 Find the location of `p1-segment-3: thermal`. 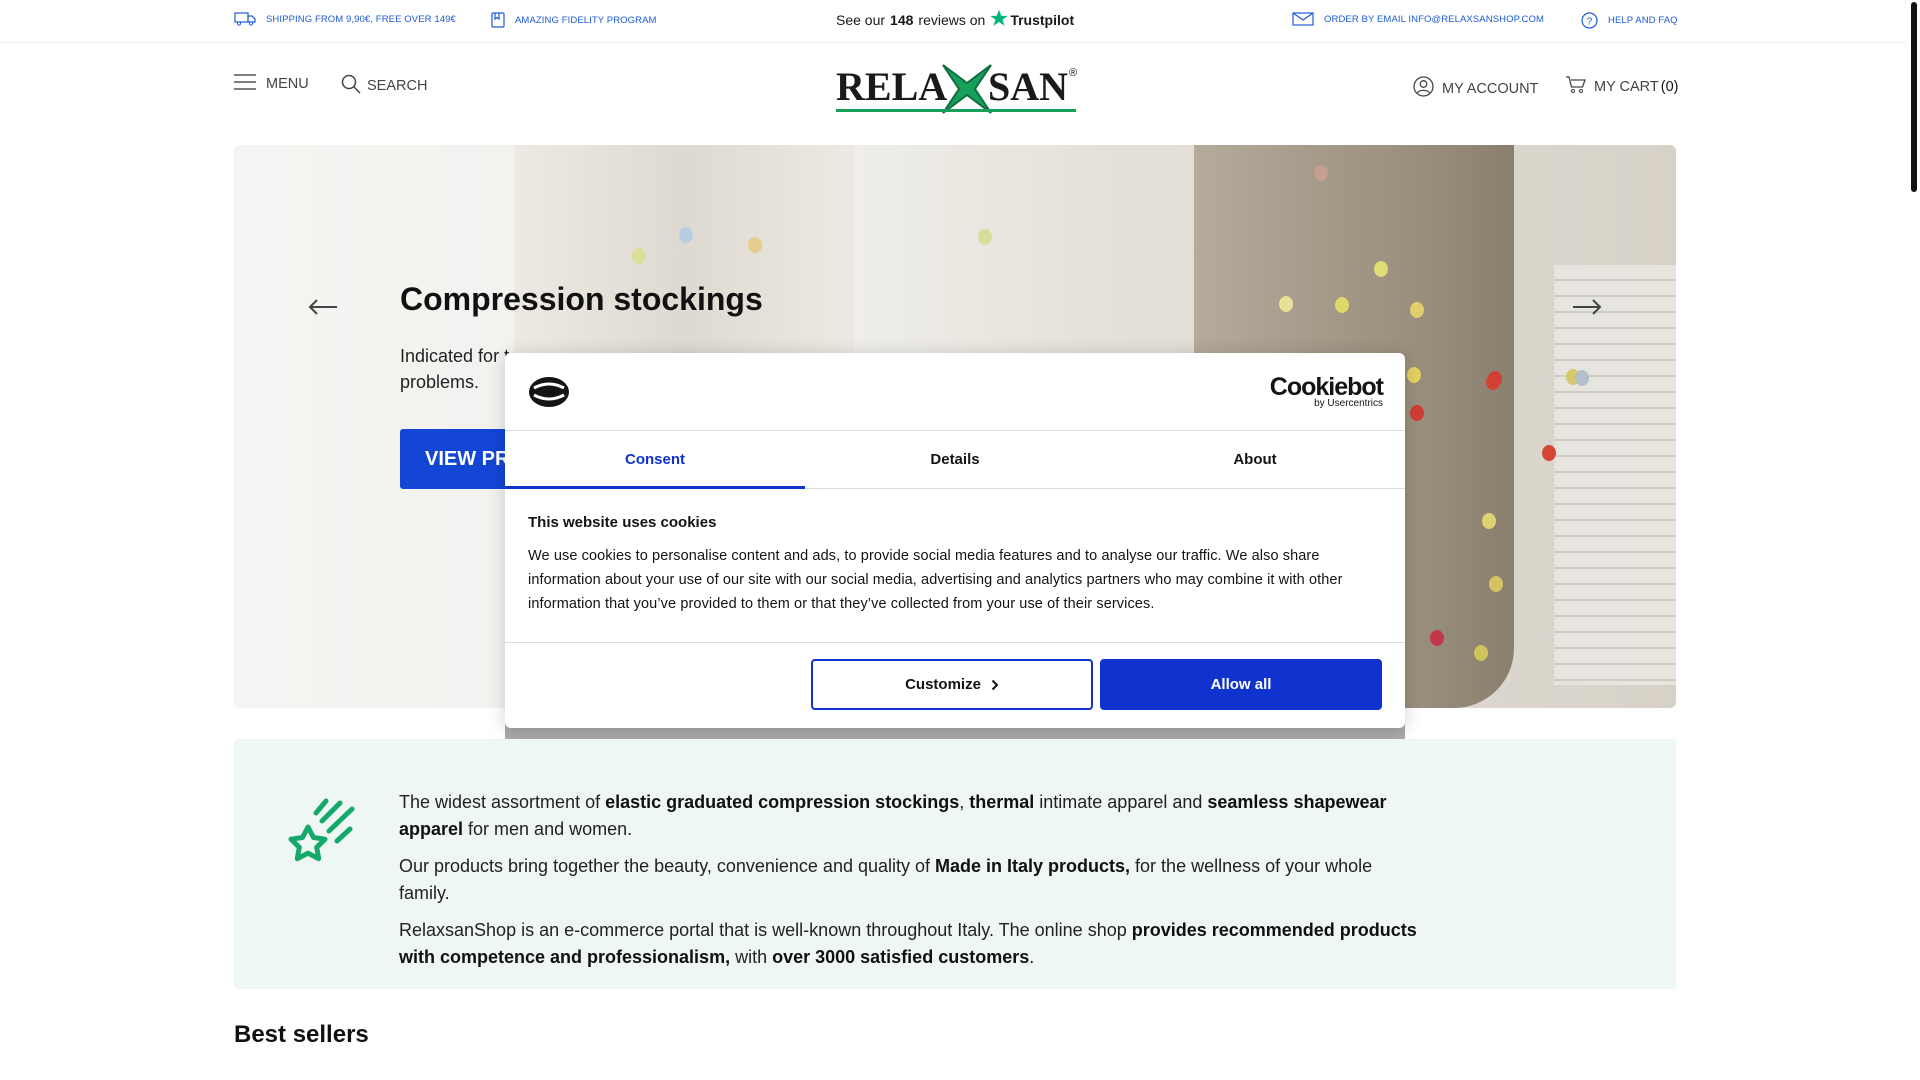

p1-segment-3: thermal is located at coordinates (1002, 802).